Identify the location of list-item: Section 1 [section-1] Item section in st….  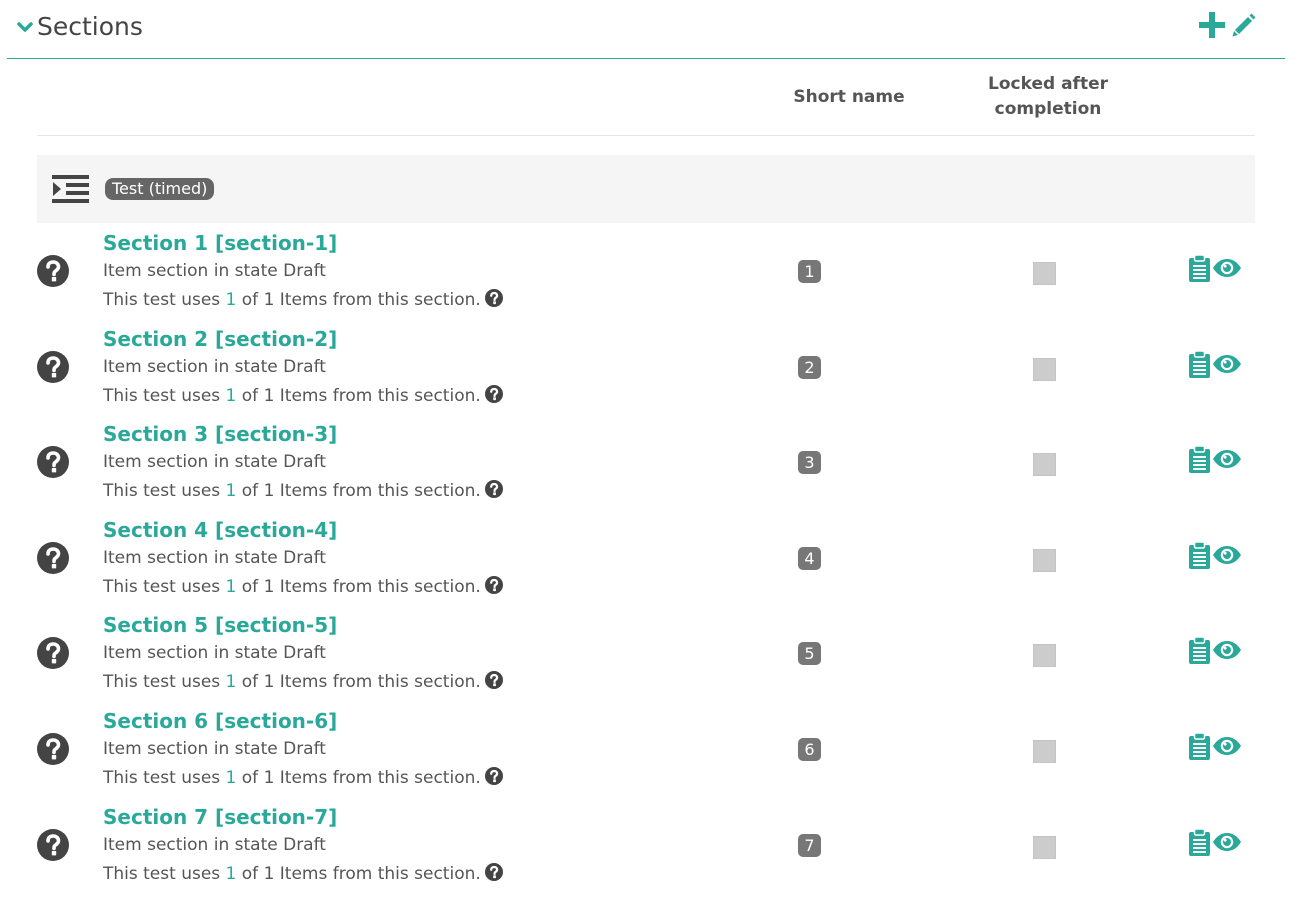
(646, 277).